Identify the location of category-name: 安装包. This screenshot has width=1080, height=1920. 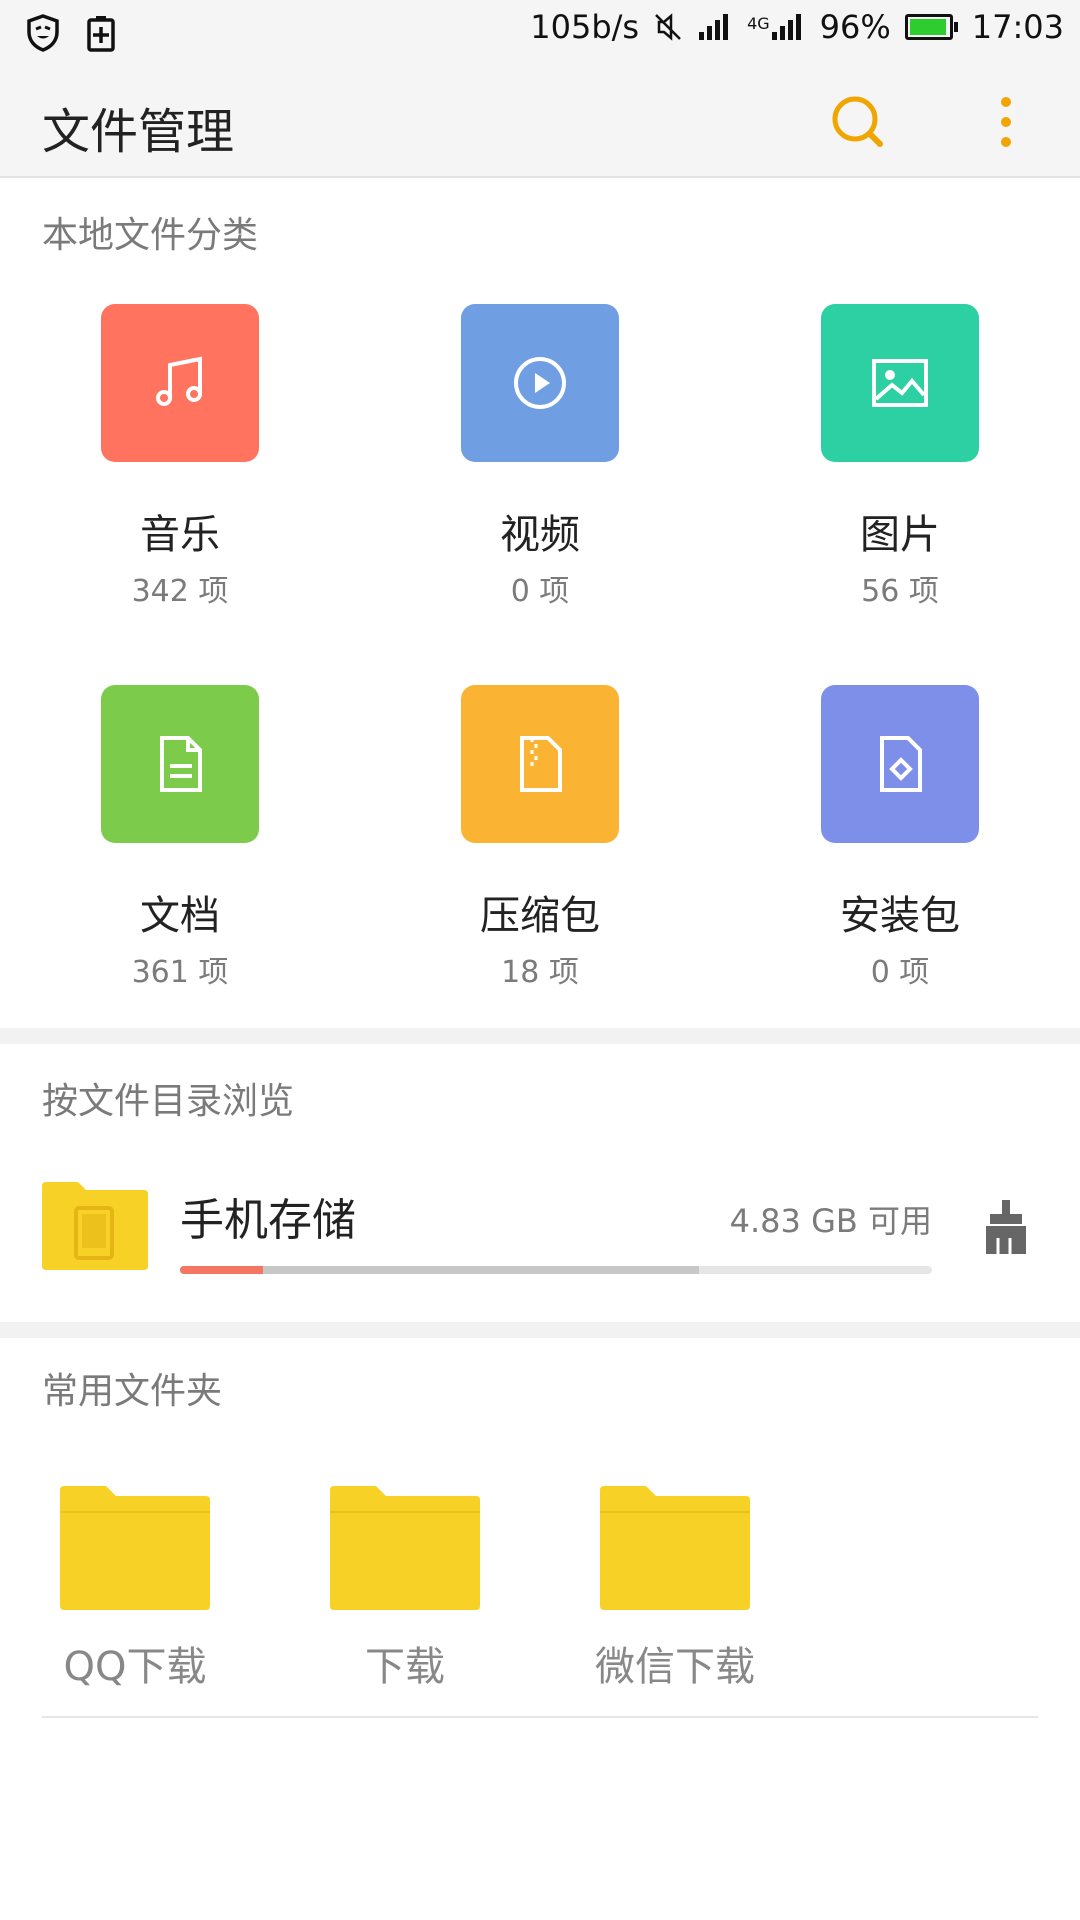
(900, 916).